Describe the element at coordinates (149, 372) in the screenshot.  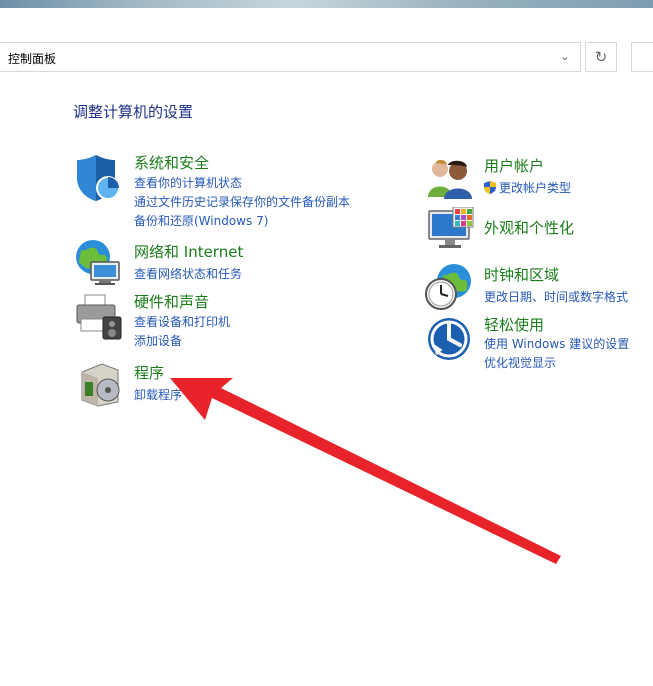
I see `category-programs-title: 程序` at that location.